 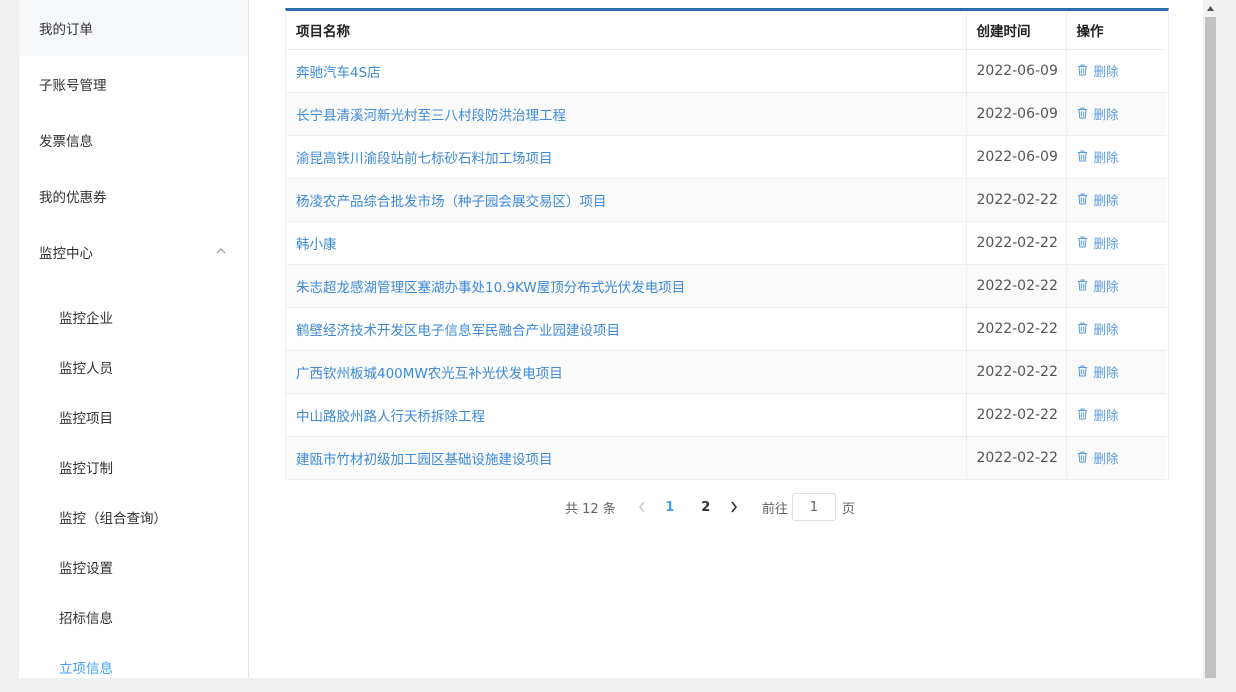 What do you see at coordinates (626, 243) in the screenshot?
I see `project-name-link: 韩小康` at bounding box center [626, 243].